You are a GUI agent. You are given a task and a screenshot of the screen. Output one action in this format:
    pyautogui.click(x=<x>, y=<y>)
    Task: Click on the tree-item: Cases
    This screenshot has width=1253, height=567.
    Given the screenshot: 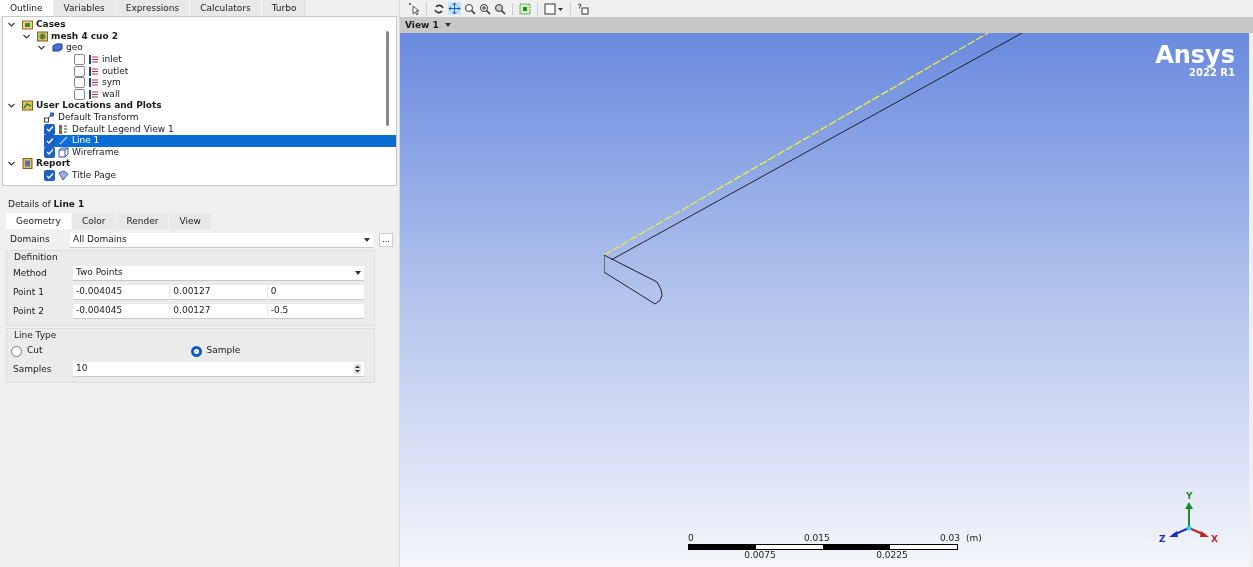 What is the action you would take?
    pyautogui.click(x=51, y=25)
    